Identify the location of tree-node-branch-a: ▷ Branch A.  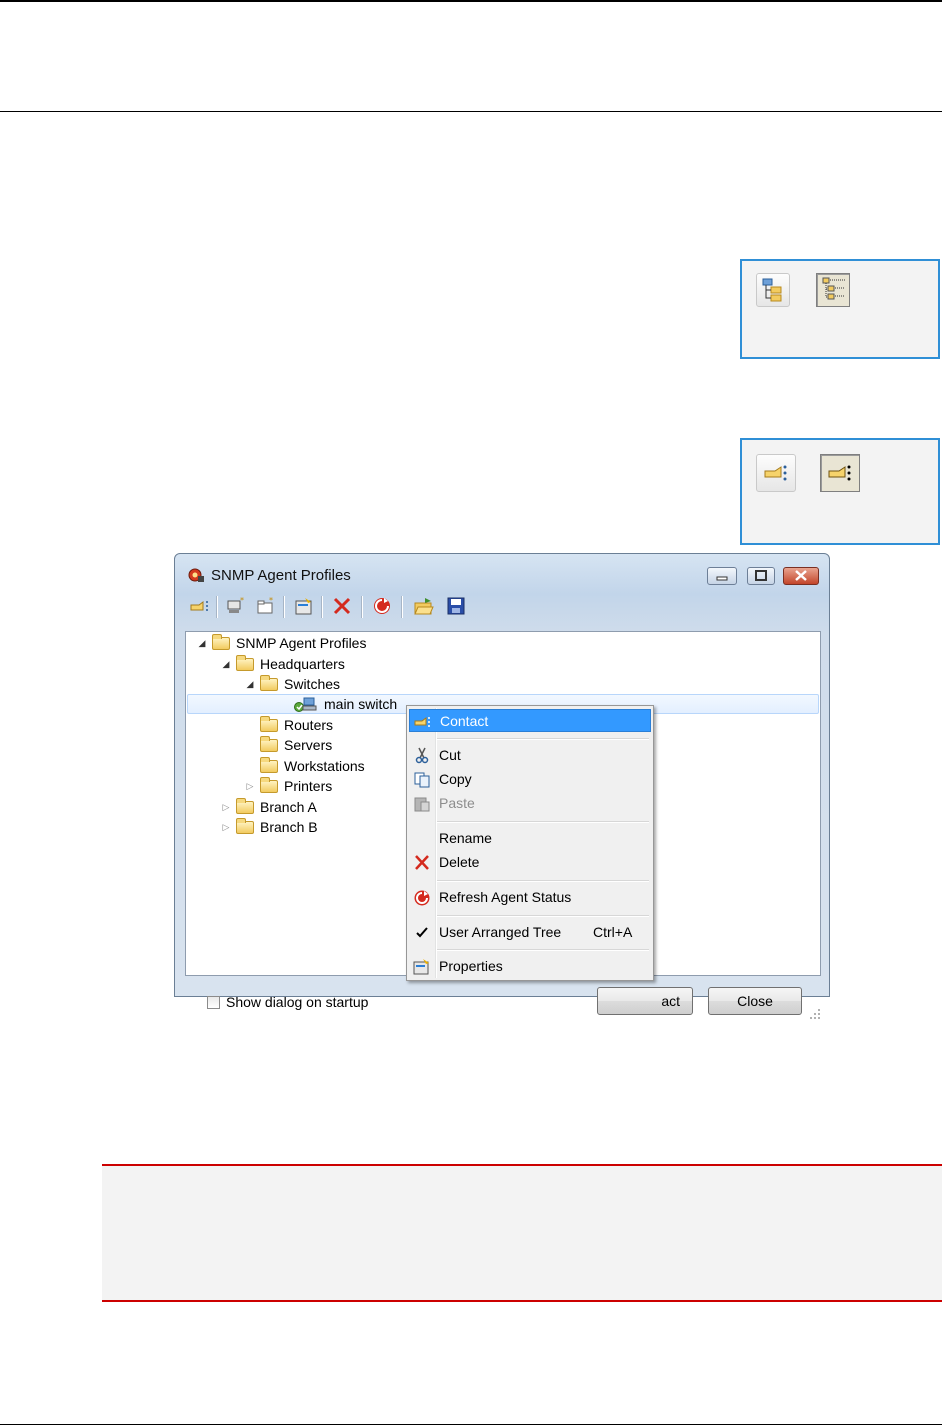
(268, 807).